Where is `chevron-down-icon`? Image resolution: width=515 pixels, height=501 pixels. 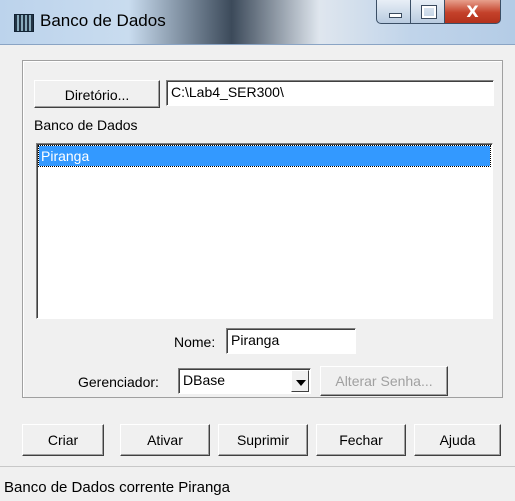 chevron-down-icon is located at coordinates (300, 381).